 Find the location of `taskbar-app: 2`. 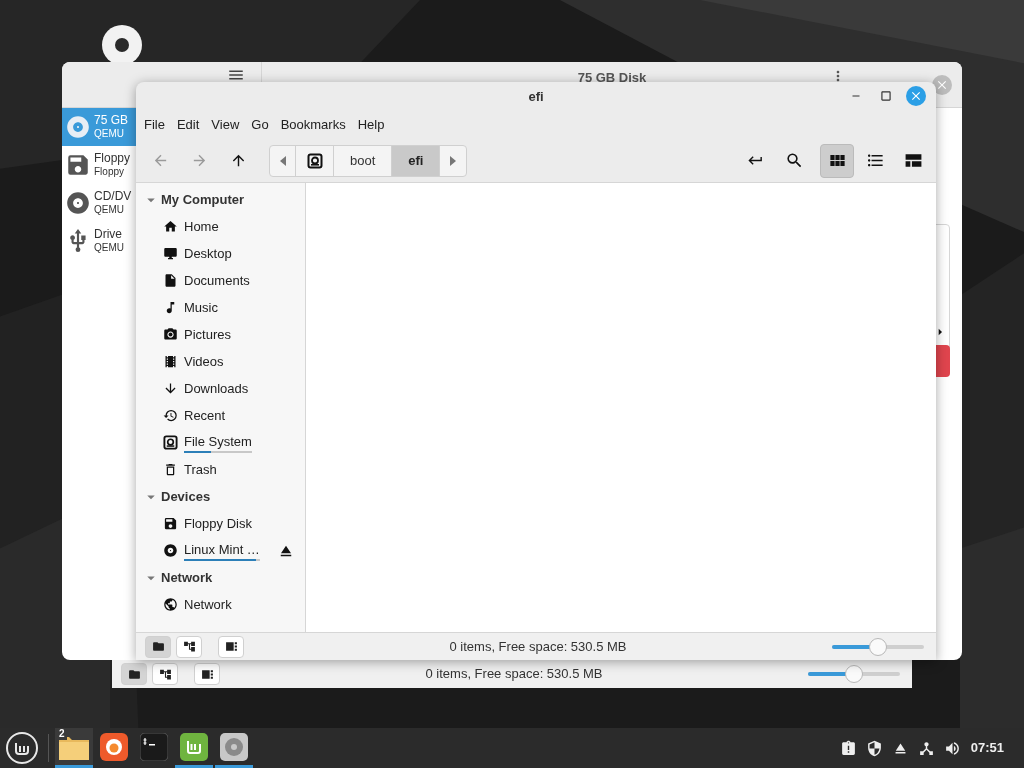

taskbar-app: 2 is located at coordinates (74, 748).